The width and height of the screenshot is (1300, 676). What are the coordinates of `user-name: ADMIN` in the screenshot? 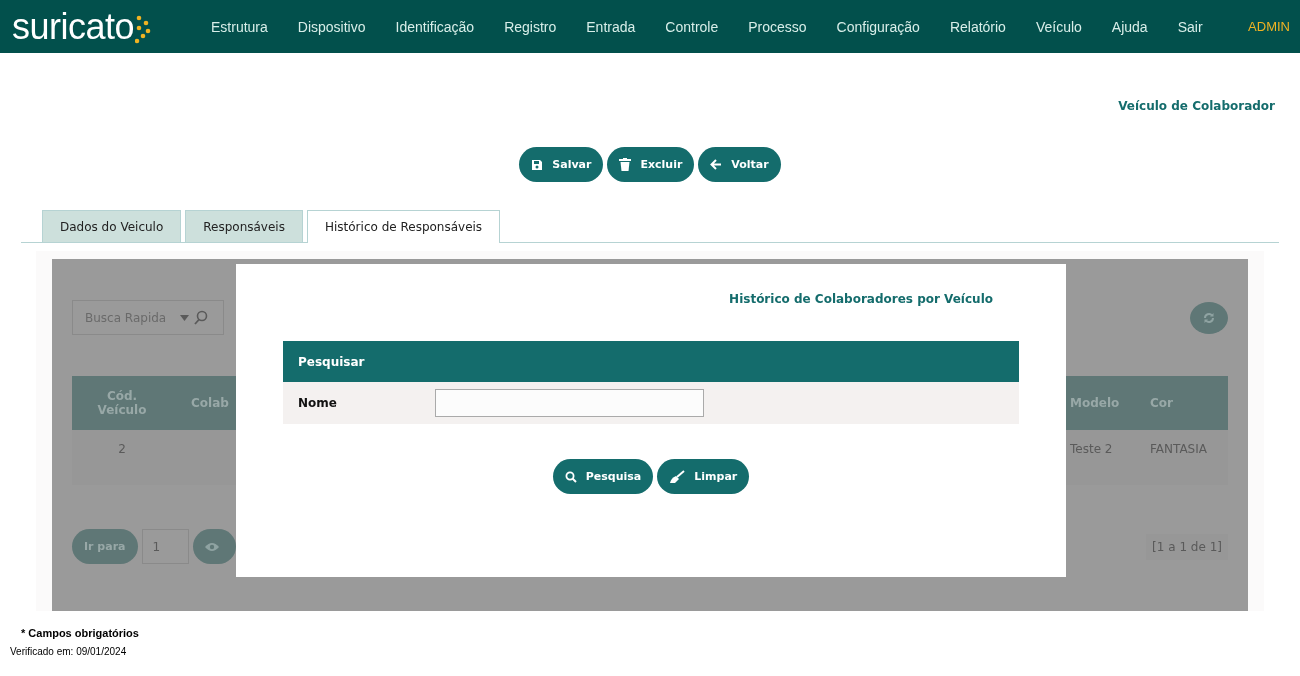 It's located at (1269, 26).